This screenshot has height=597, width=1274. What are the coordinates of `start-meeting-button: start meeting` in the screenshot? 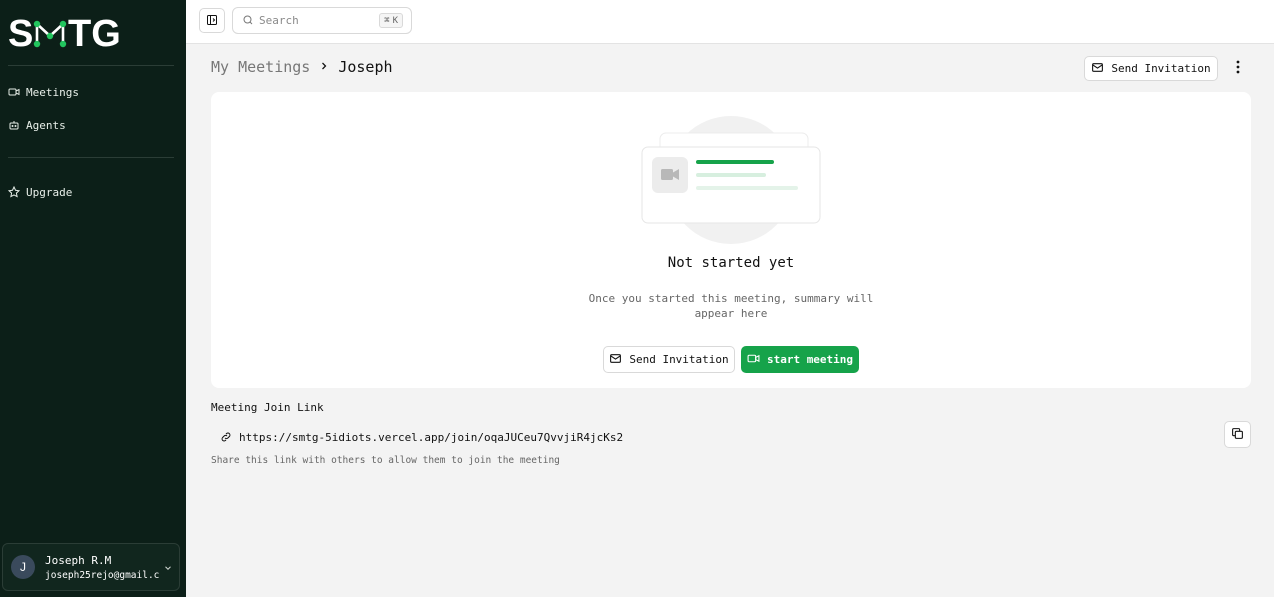 It's located at (800, 359).